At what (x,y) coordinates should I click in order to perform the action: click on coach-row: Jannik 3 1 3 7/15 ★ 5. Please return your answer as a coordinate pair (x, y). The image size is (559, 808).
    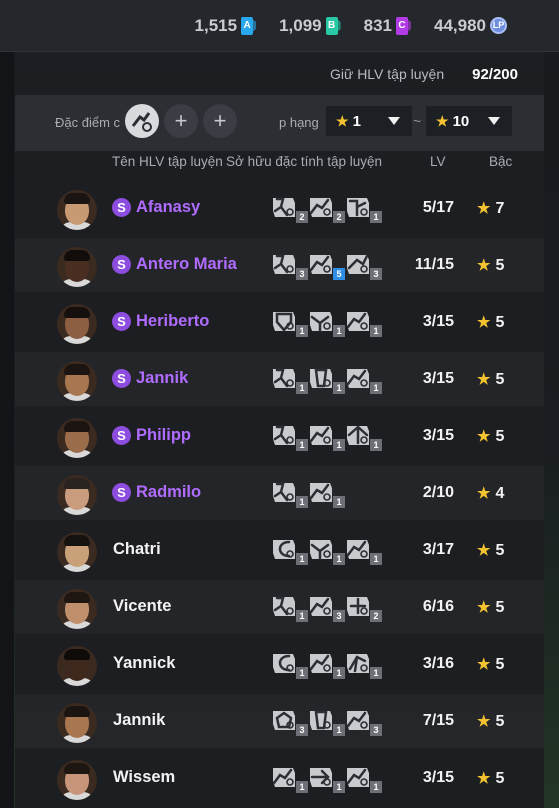
    Looking at the image, I should click on (279, 721).